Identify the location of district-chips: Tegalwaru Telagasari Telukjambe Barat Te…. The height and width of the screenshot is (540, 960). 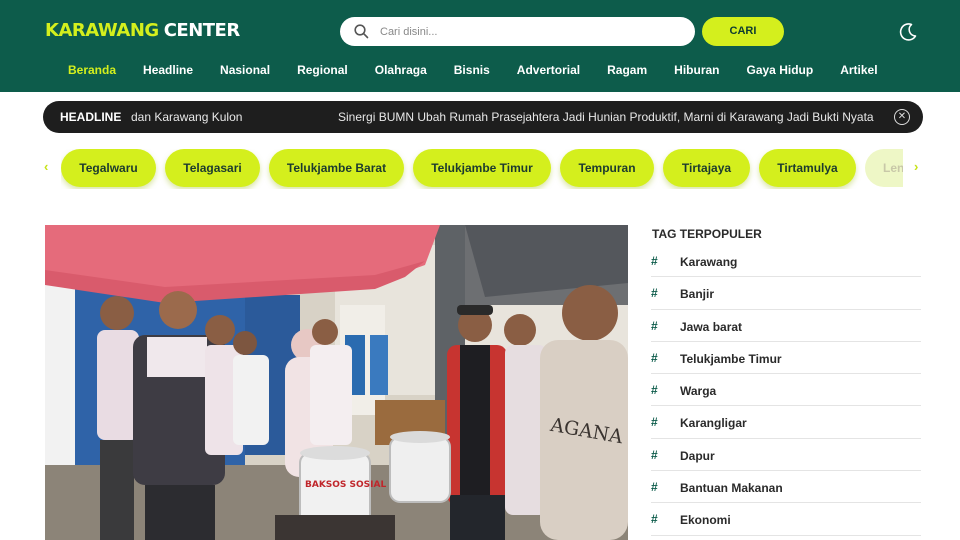
(482, 169).